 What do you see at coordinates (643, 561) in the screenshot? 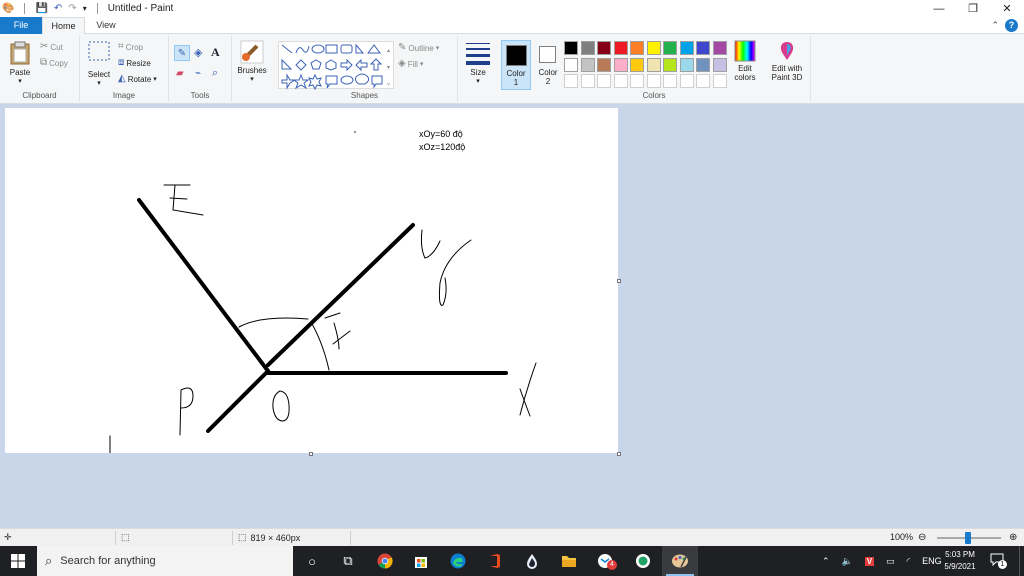
I see `paint-3d-taskbar-icon` at bounding box center [643, 561].